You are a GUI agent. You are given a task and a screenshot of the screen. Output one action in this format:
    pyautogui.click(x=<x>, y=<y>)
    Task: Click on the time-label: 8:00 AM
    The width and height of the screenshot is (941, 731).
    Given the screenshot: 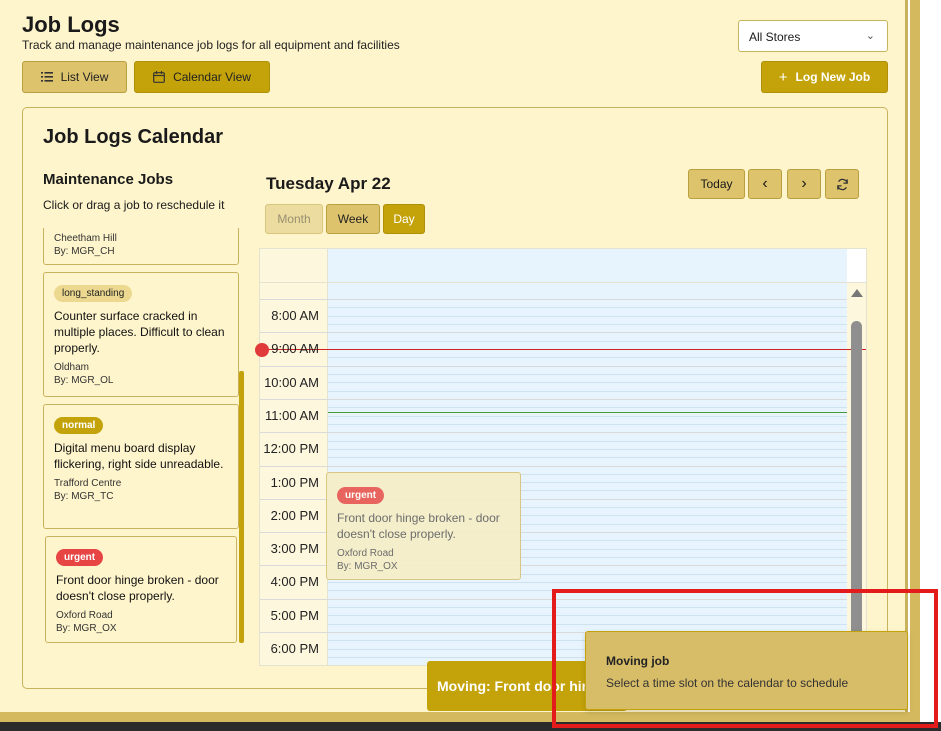 What is the action you would take?
    pyautogui.click(x=295, y=315)
    